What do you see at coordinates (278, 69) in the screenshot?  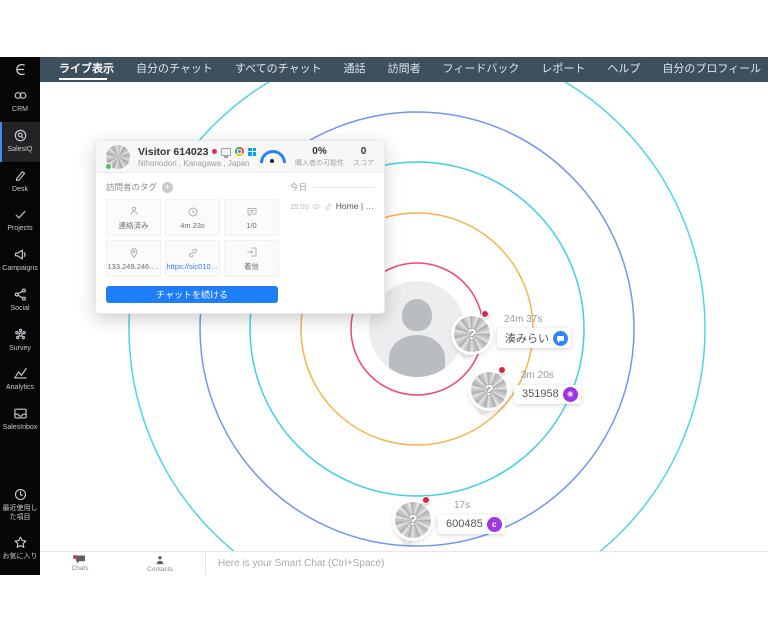 I see `tab-all-chats: すべてのチャット` at bounding box center [278, 69].